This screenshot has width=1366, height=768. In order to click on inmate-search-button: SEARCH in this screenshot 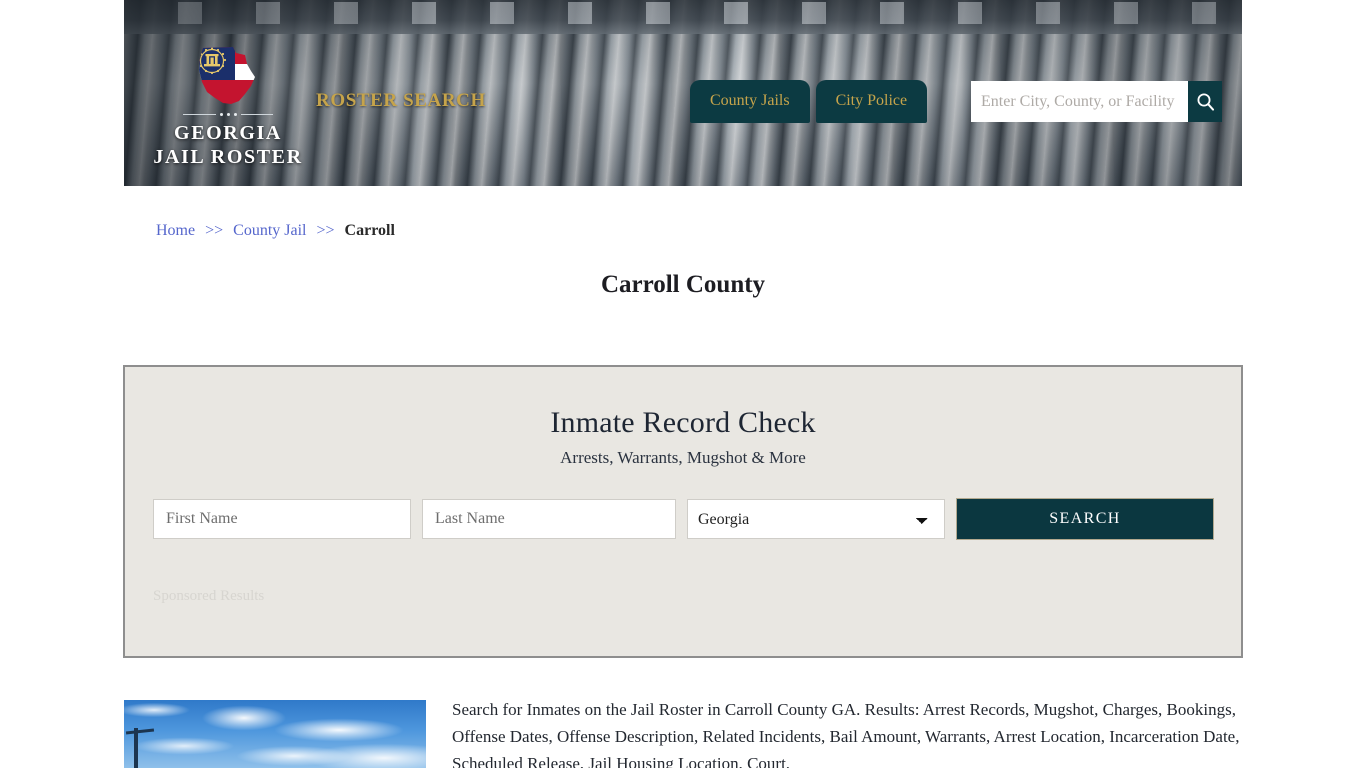, I will do `click(1085, 519)`.